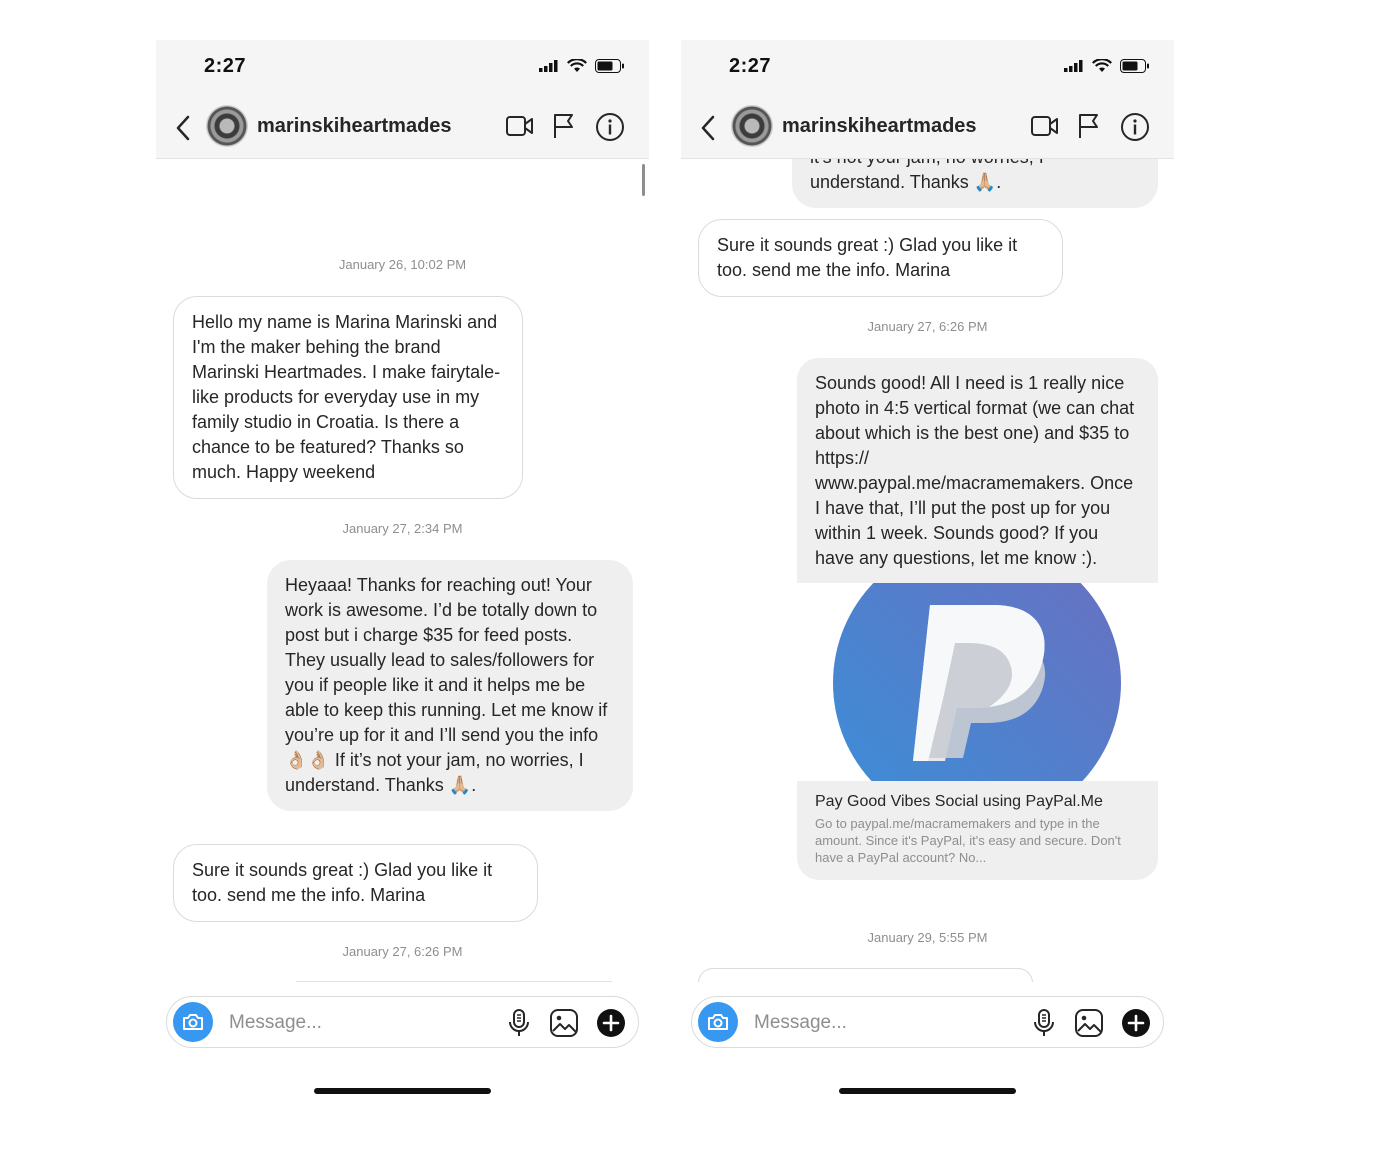  I want to click on scroll-indicator, so click(643, 180).